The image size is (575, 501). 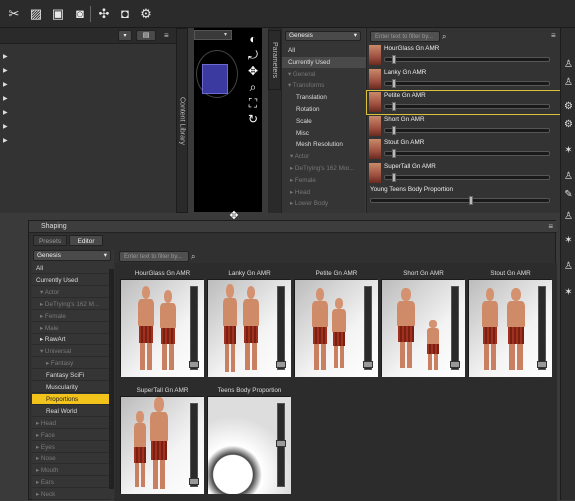 I want to click on move-icon: ✥, so click(x=253, y=71).